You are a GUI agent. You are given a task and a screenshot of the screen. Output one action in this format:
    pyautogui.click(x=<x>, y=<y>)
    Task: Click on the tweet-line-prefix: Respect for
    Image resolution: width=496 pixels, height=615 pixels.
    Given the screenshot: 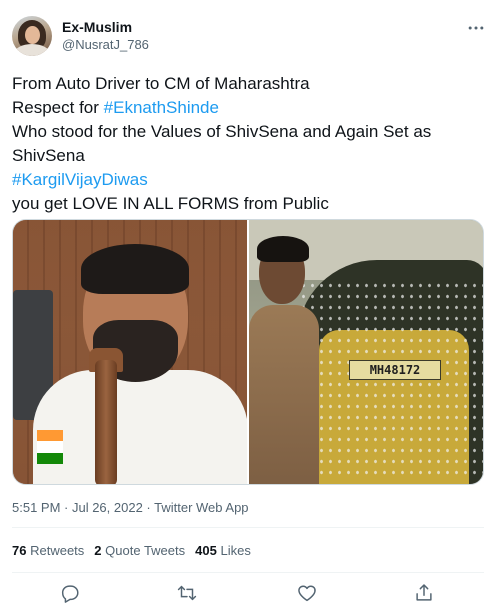 What is the action you would take?
    pyautogui.click(x=58, y=107)
    